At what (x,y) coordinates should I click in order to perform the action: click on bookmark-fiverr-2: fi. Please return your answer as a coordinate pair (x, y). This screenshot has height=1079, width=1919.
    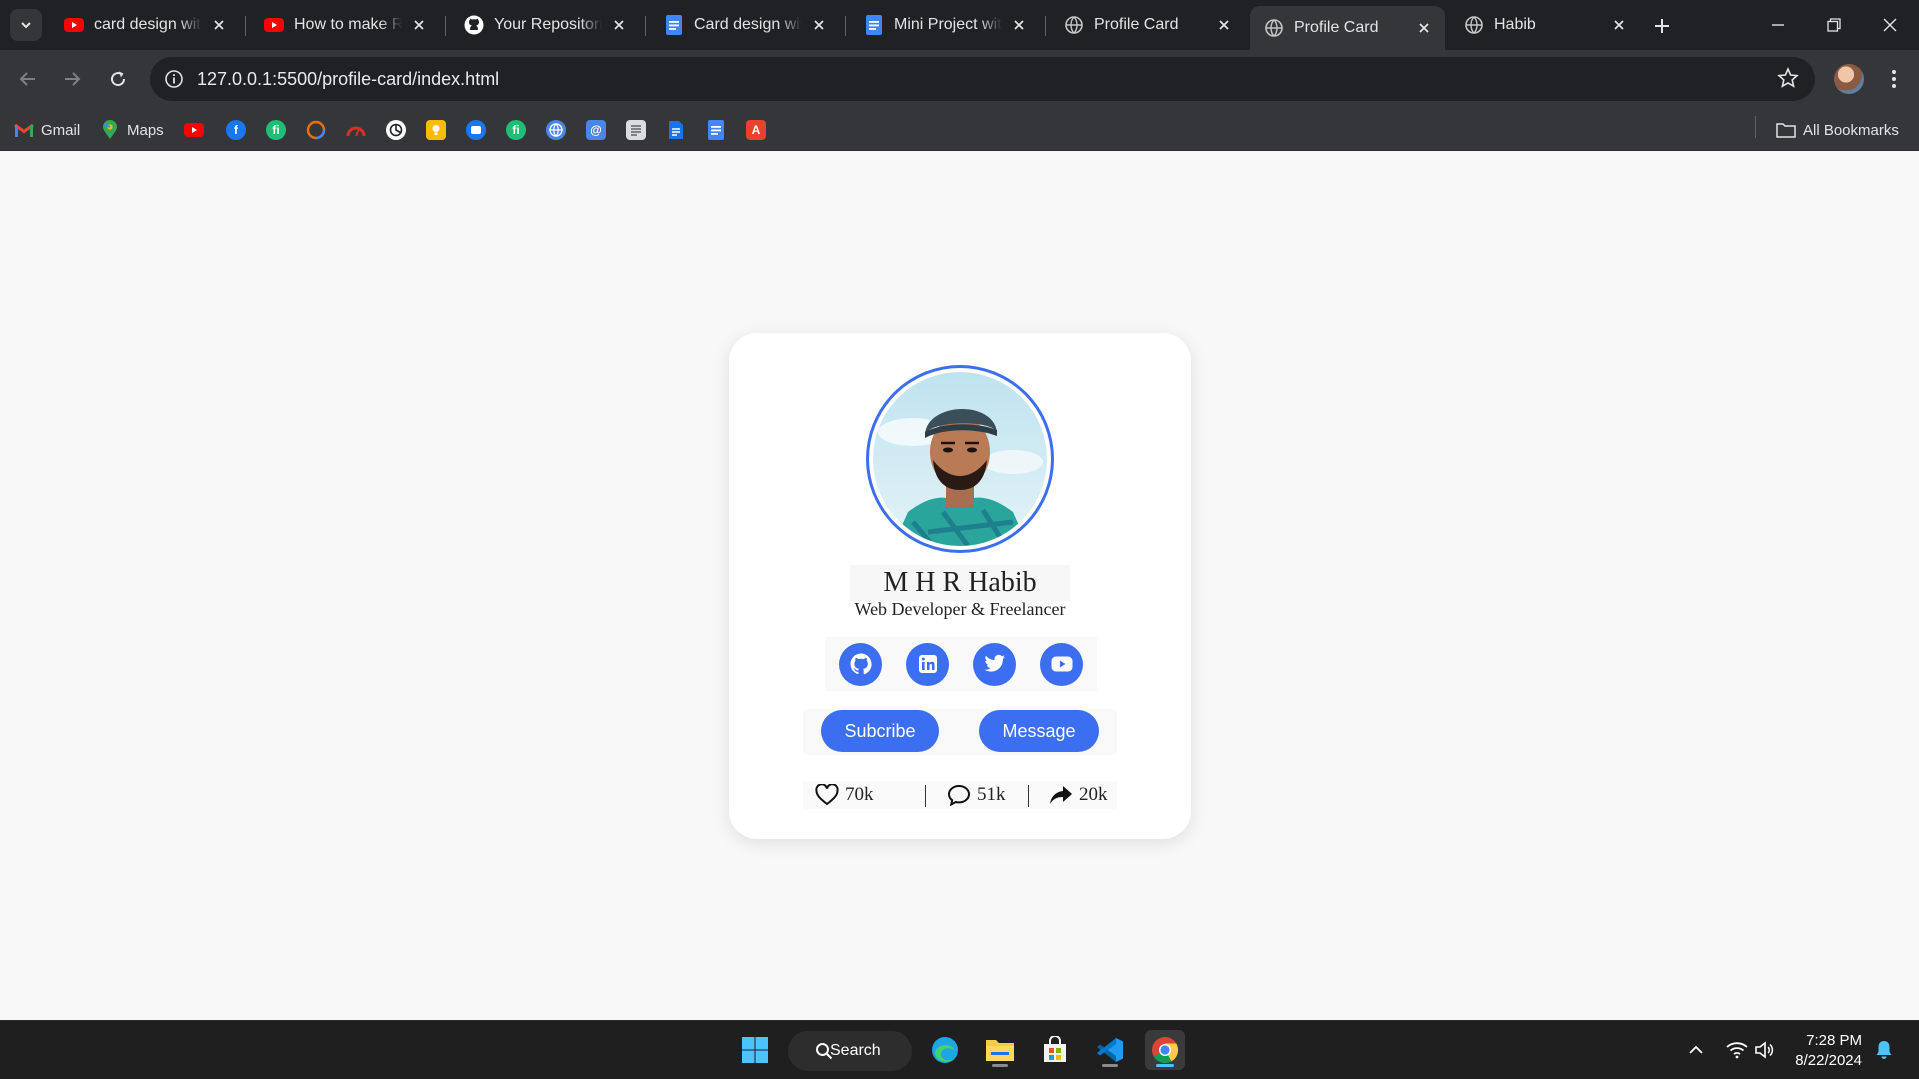
    Looking at the image, I should click on (516, 130).